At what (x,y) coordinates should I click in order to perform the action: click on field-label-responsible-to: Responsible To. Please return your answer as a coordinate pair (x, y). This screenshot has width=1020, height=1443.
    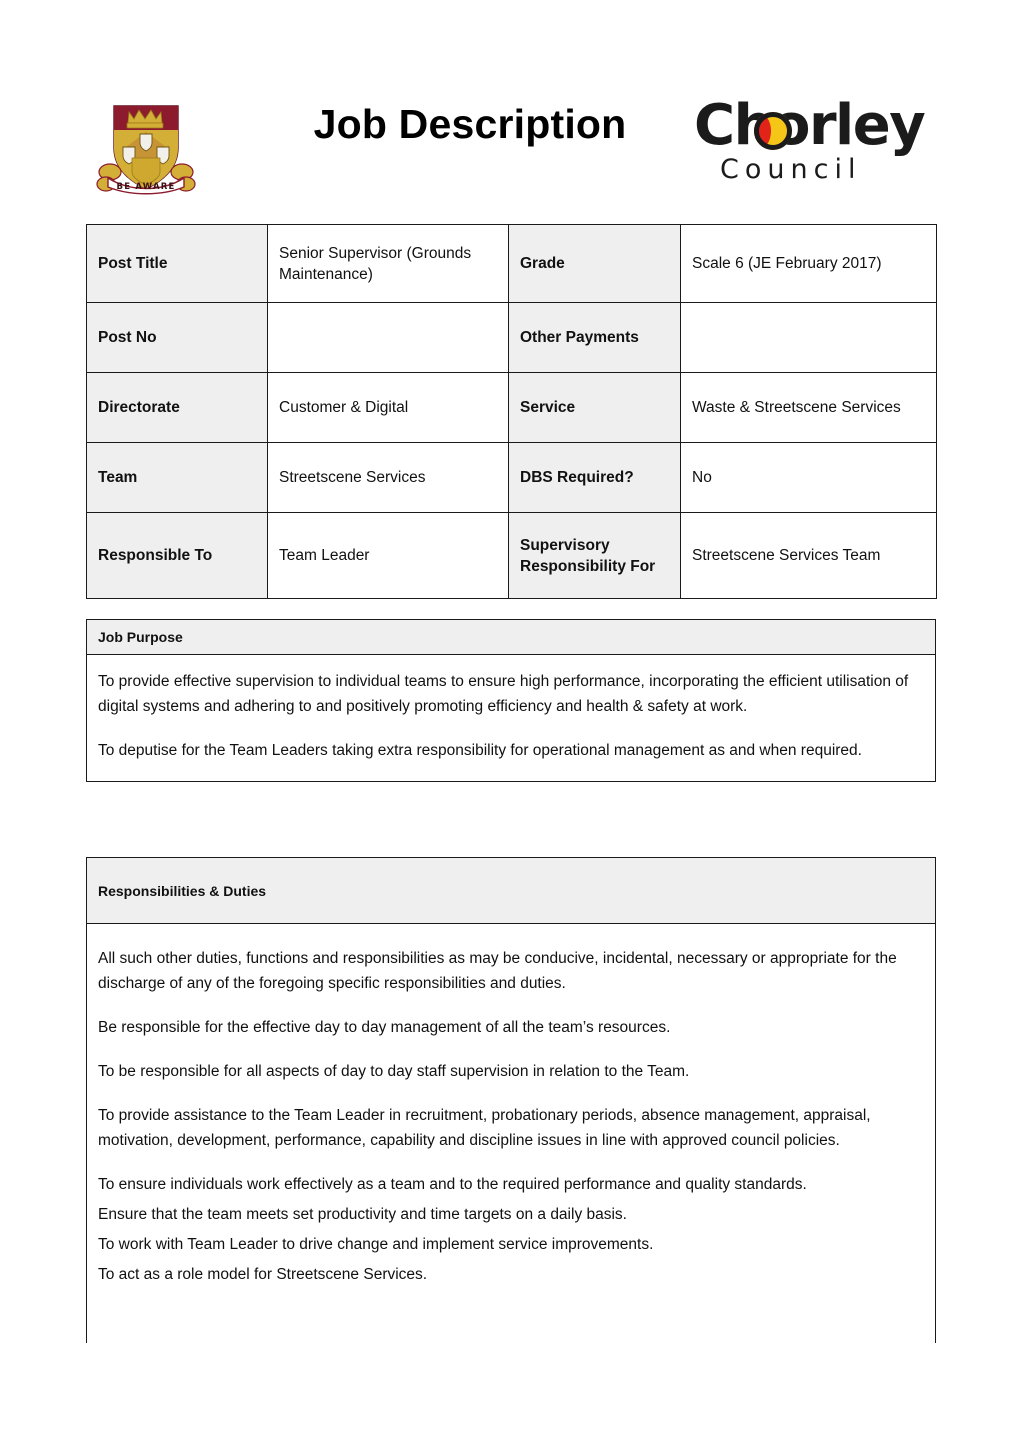
    Looking at the image, I should click on (177, 555).